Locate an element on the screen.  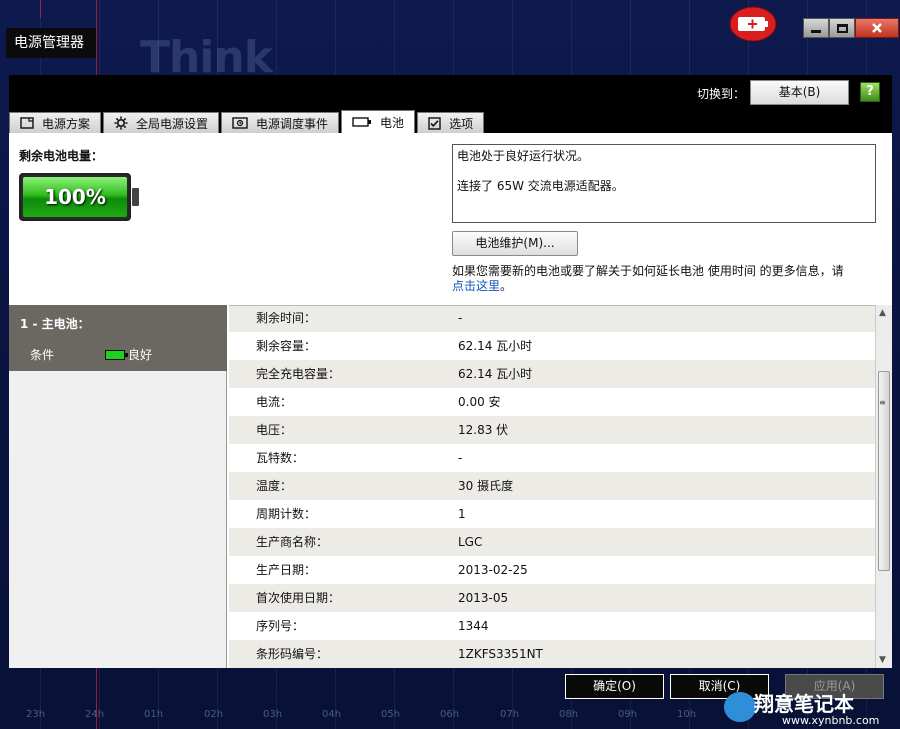
close-button is located at coordinates (877, 28).